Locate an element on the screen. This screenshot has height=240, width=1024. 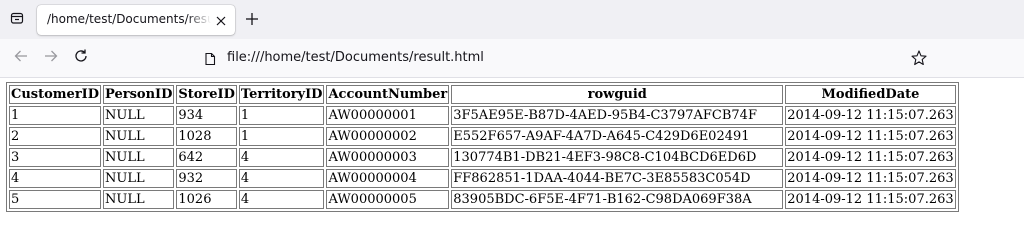
table-cell: 642 is located at coordinates (206, 157).